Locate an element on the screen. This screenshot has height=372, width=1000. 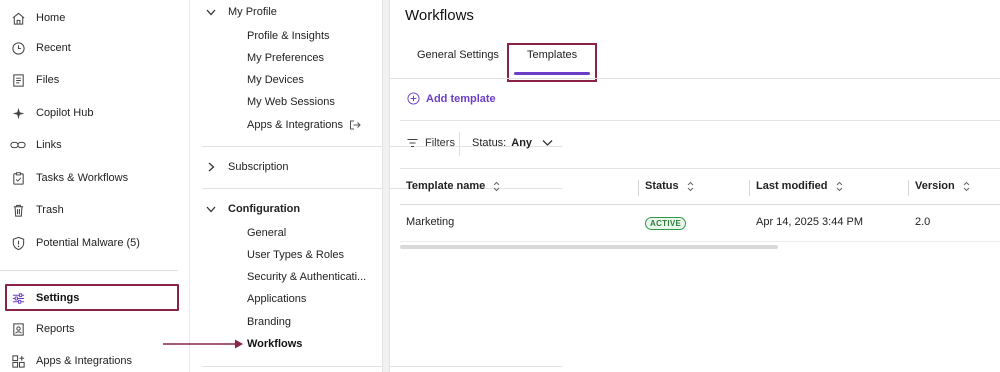
nav-item-reports: Reports is located at coordinates (95, 329).